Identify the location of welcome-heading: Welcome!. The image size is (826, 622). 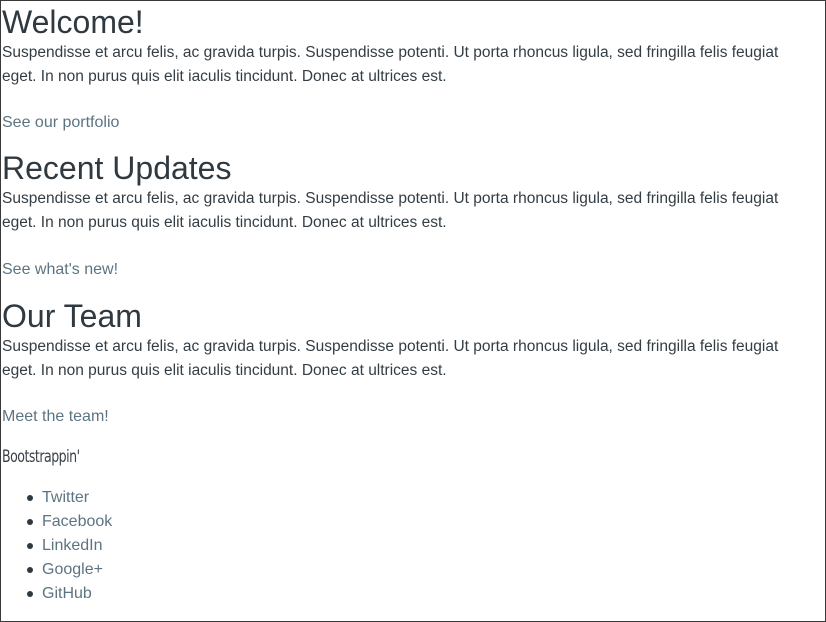
(73, 22).